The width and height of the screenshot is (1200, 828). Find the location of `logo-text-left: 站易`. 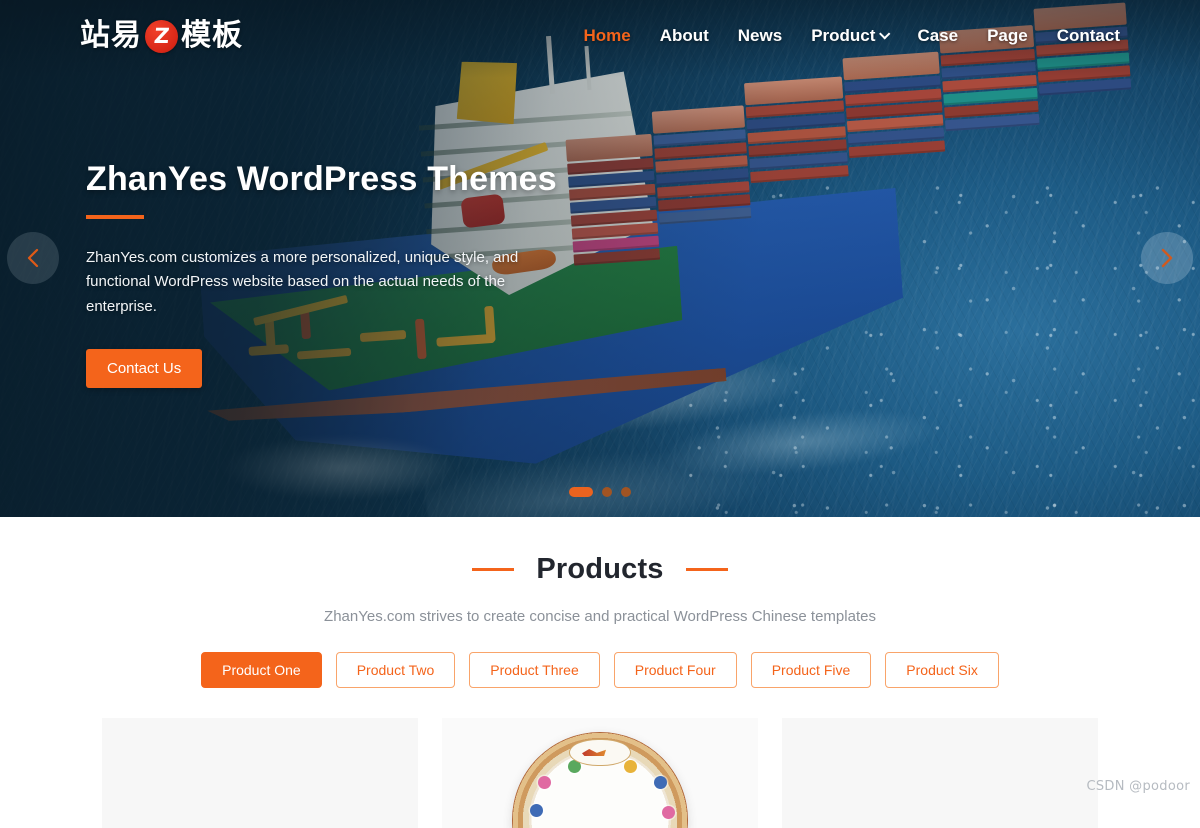

logo-text-left: 站易 is located at coordinates (111, 36).